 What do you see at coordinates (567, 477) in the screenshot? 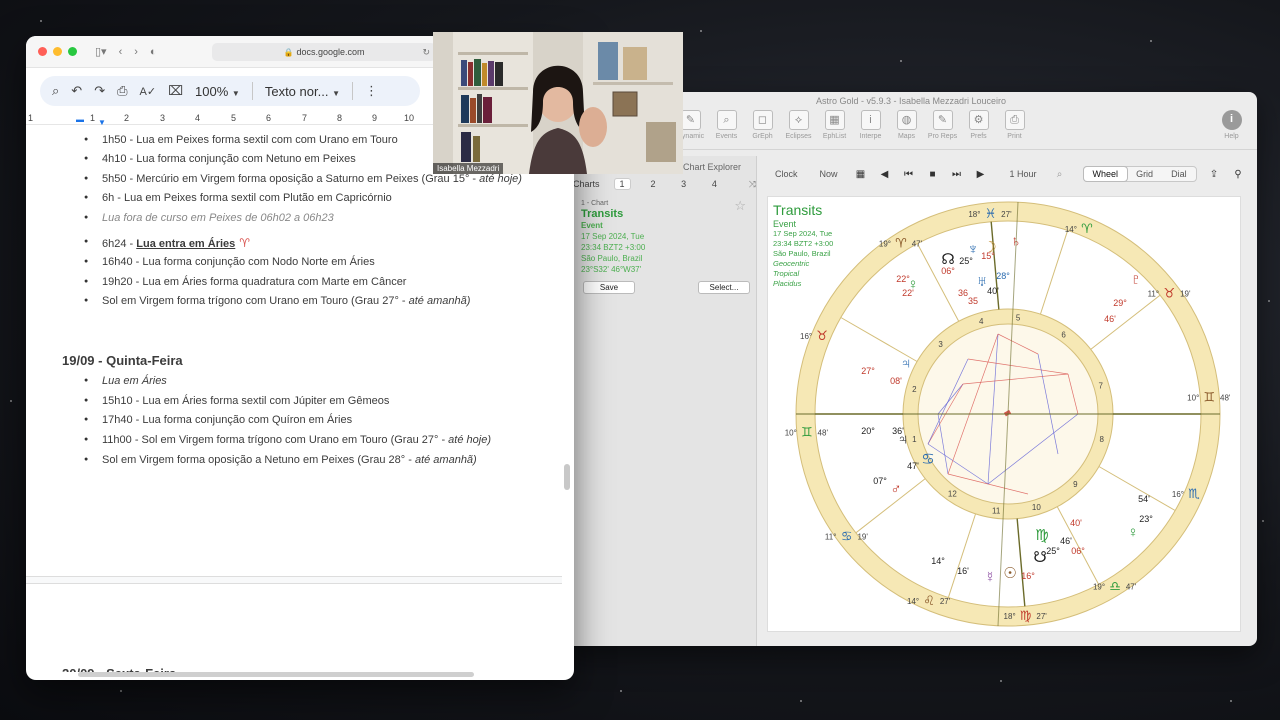
I see `vertical-scrollbar` at bounding box center [567, 477].